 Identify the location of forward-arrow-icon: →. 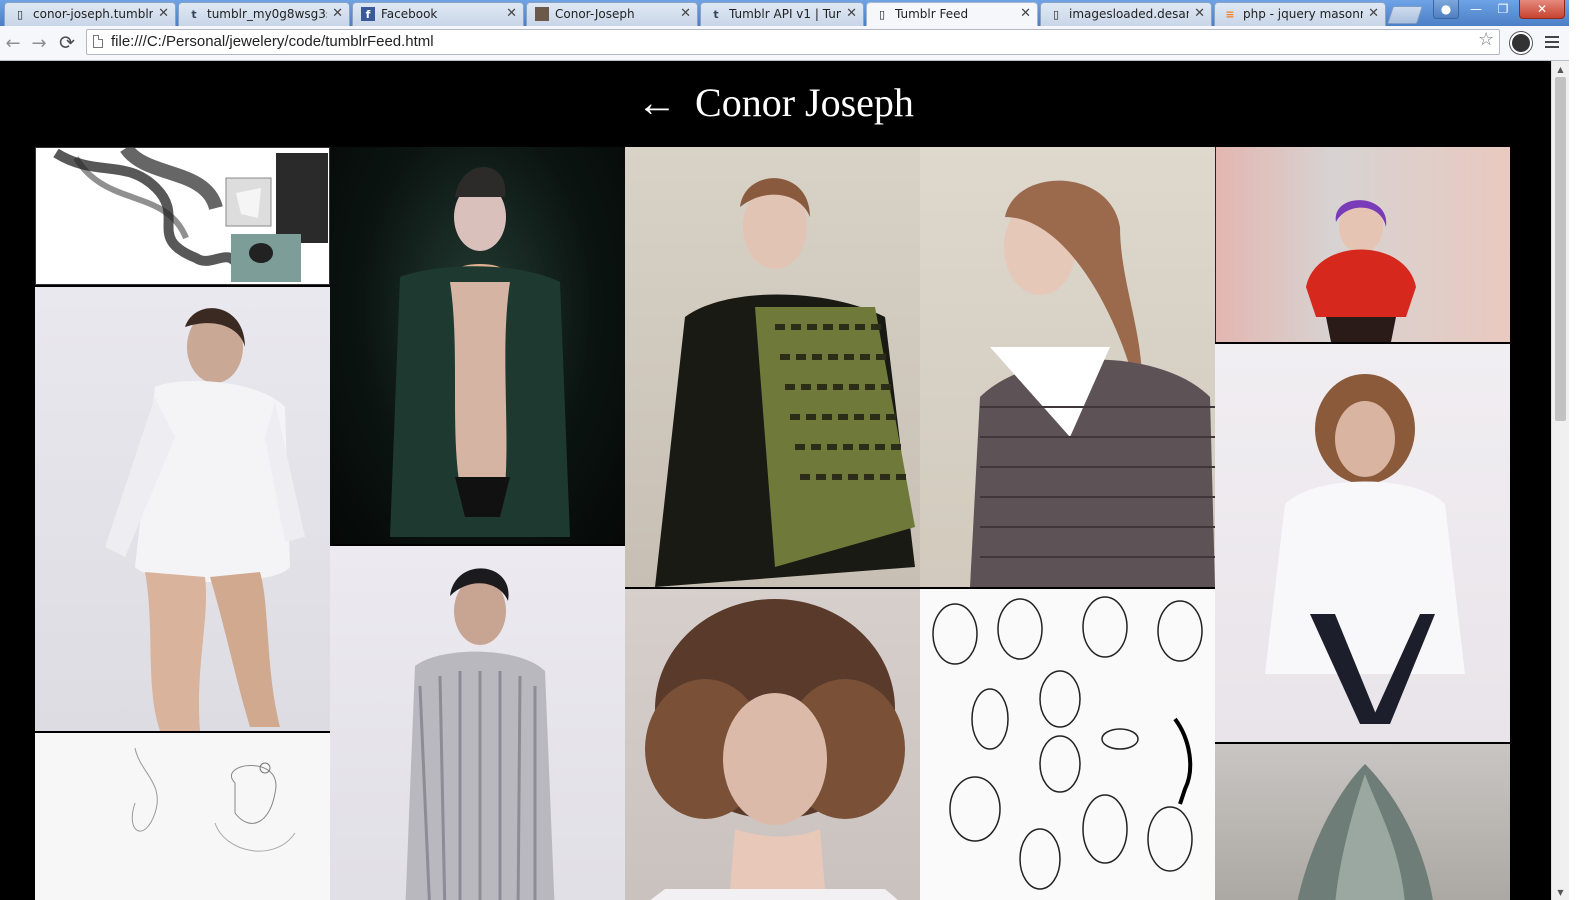
(39, 43).